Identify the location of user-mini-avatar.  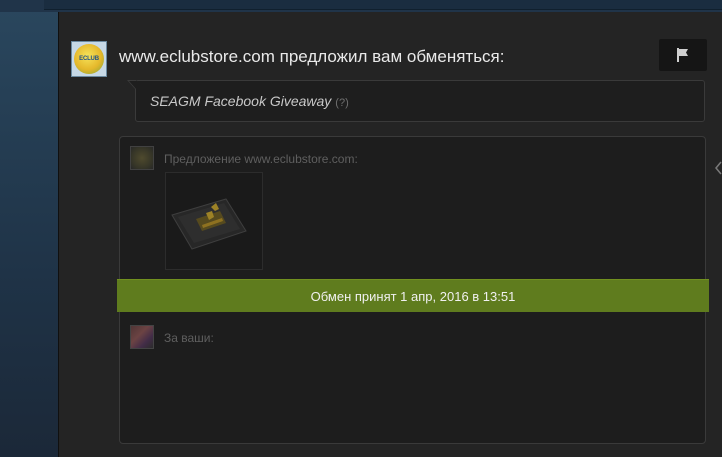
(142, 337).